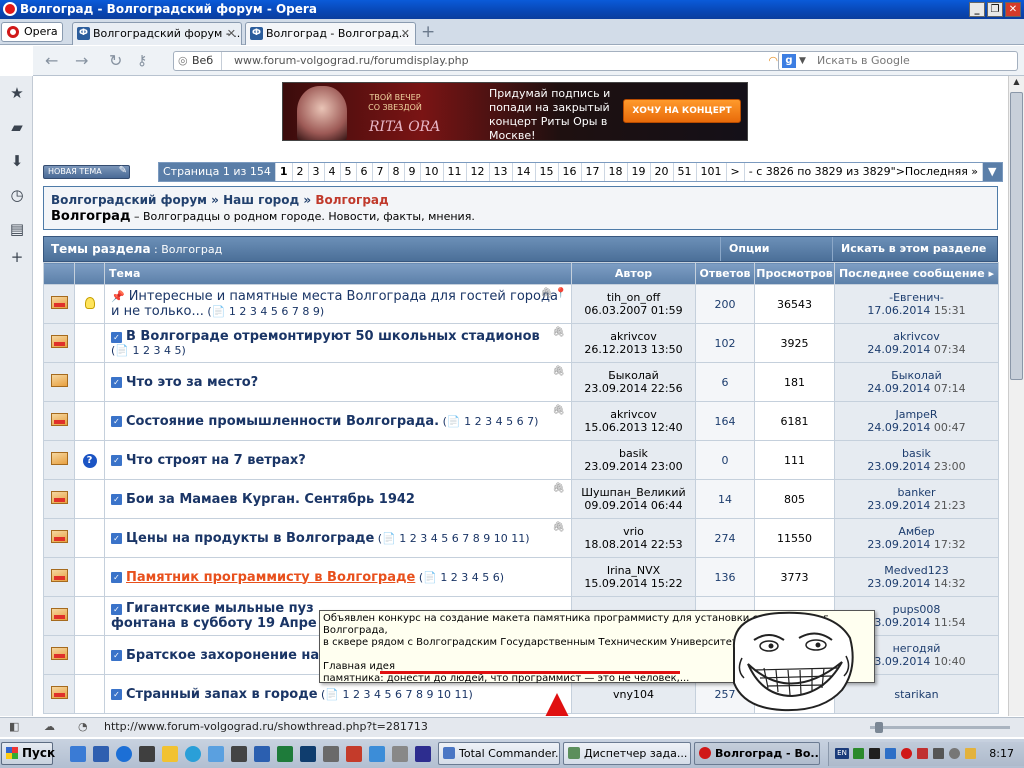 This screenshot has width=1024, height=768. Describe the element at coordinates (725, 460) in the screenshot. I see `replies-cell: 0` at that location.